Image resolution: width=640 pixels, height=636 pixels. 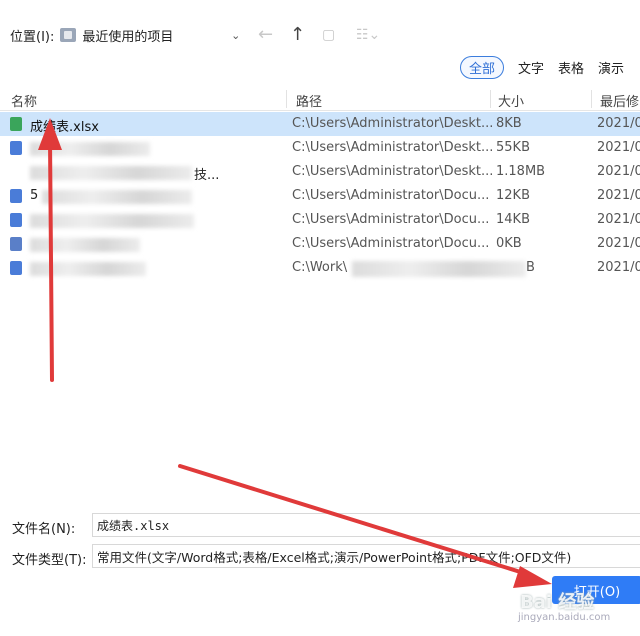 I want to click on location-label: 位置(I):, so click(x=32, y=37).